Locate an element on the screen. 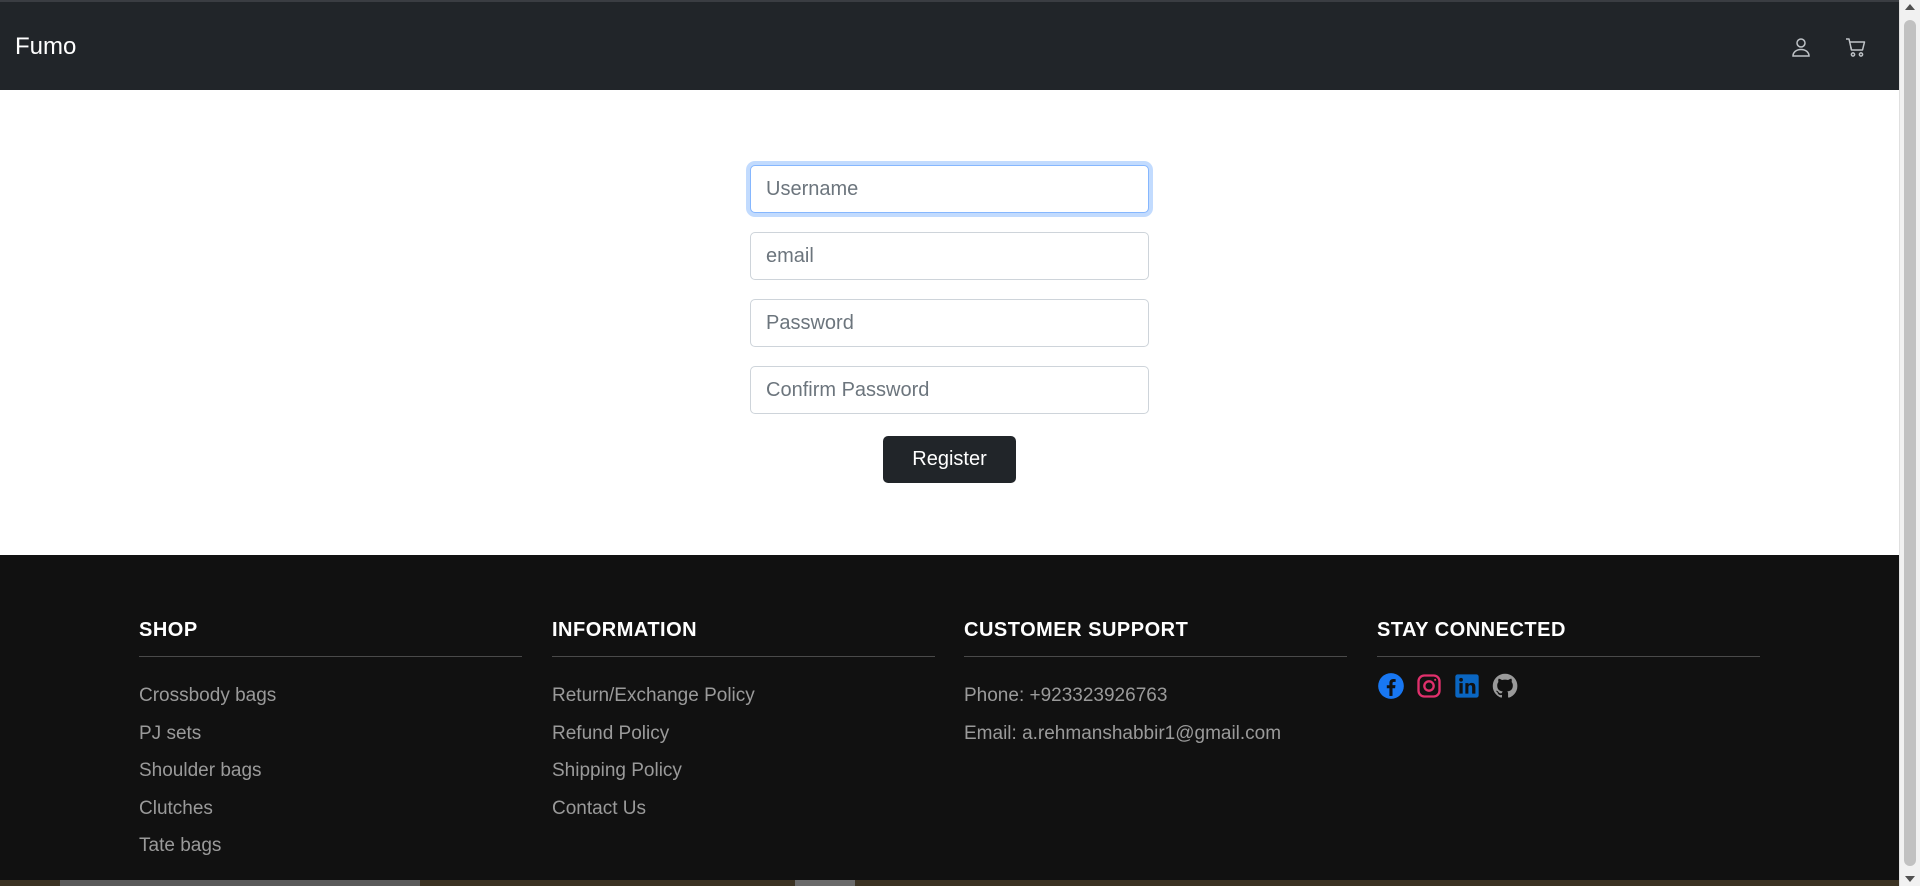 This screenshot has height=886, width=1920. footer-connected-title: STAY CONNECTED is located at coordinates (1568, 636).